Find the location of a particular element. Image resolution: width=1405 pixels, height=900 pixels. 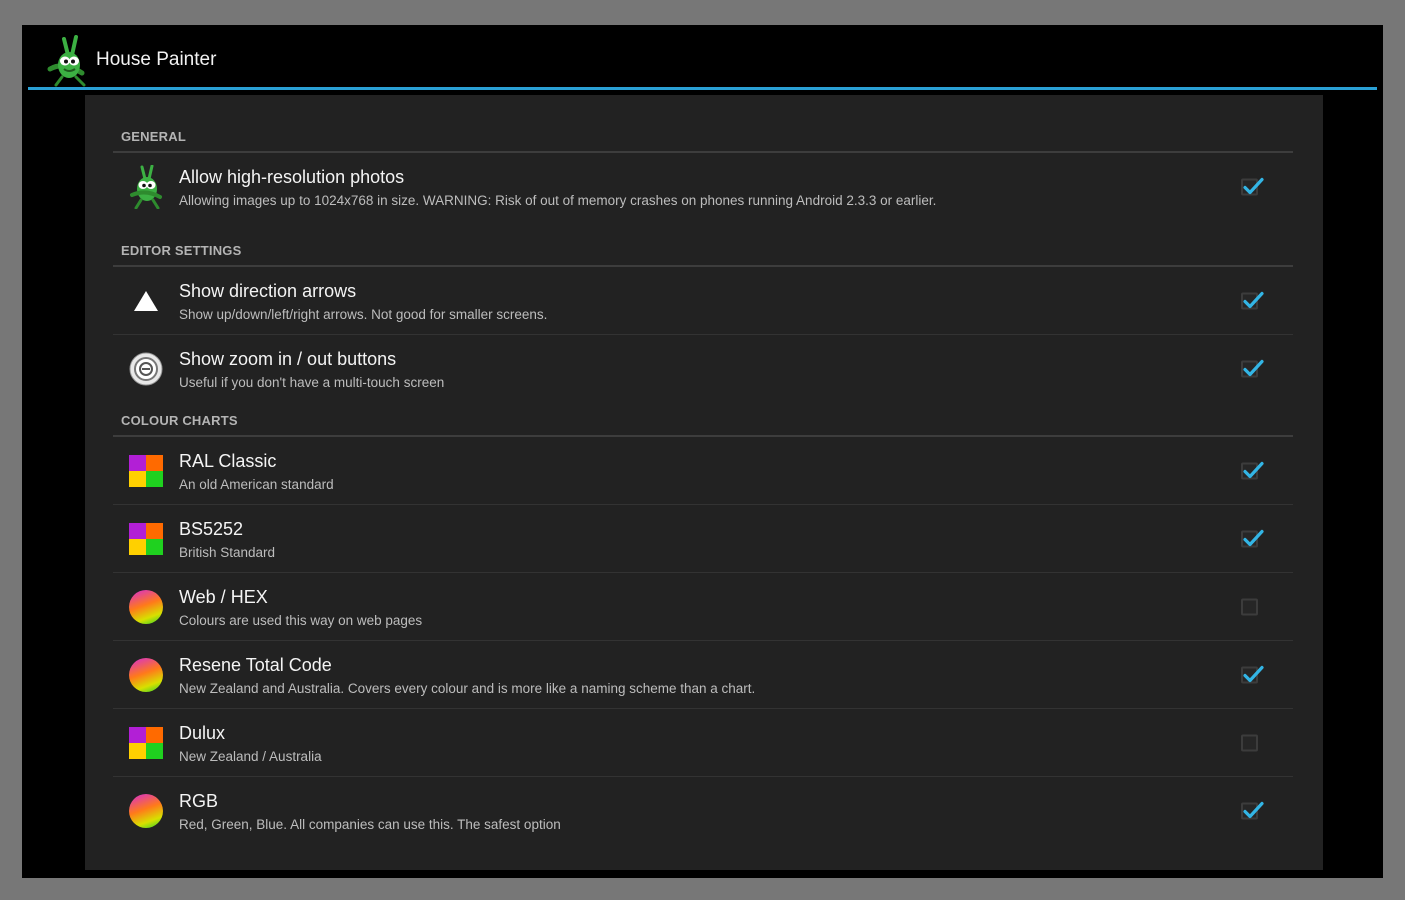

category-label: GENERAL is located at coordinates (153, 136).